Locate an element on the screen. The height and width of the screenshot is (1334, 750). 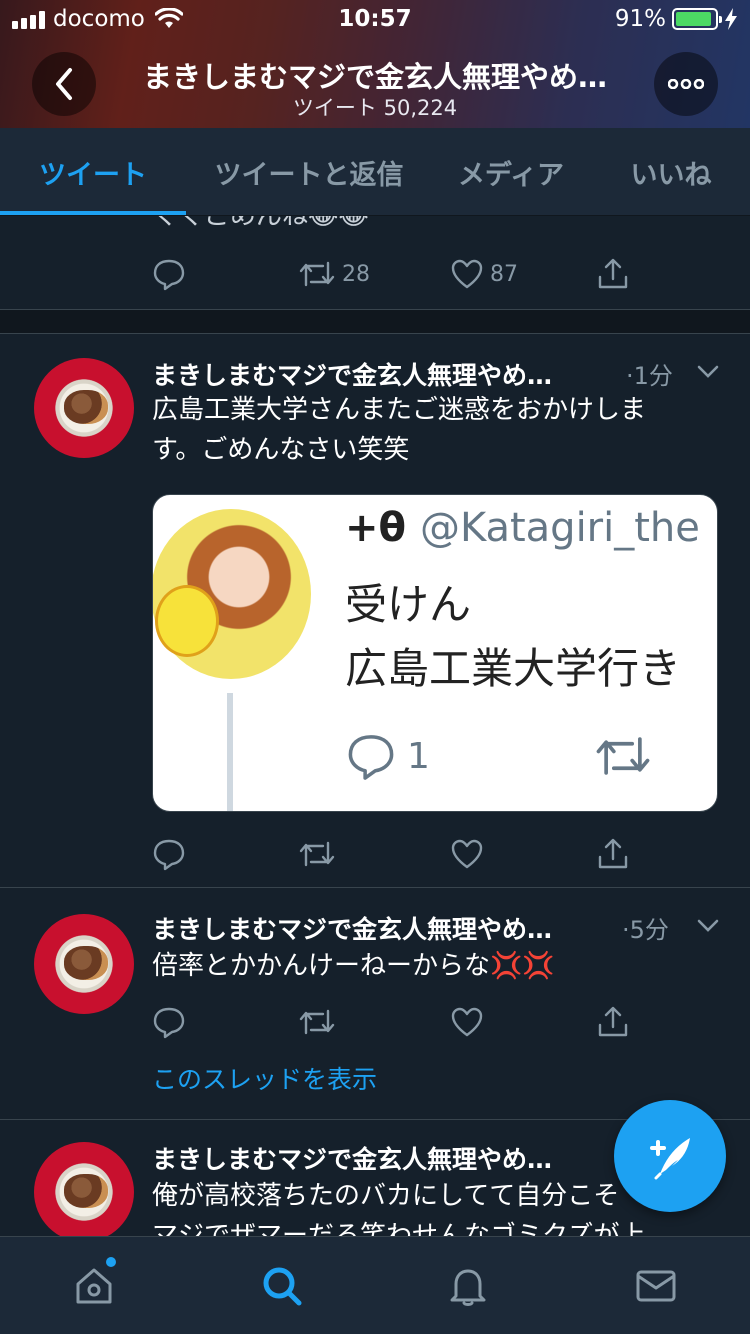
active-tab-indicator is located at coordinates (93, 213).